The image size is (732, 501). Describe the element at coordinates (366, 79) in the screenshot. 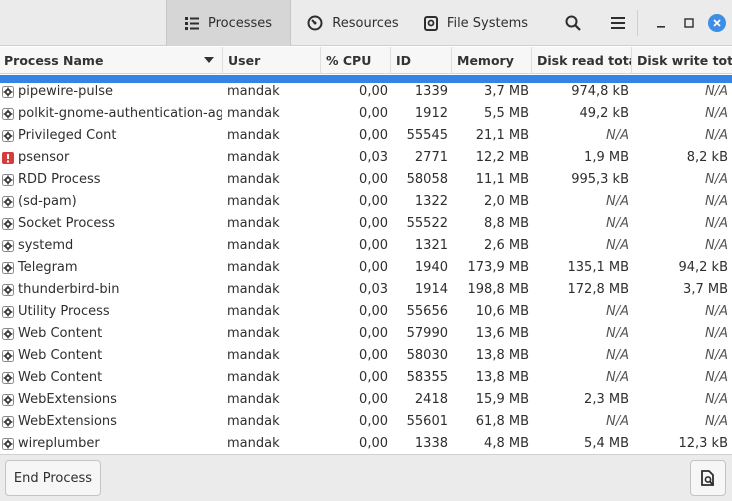

I see `selected-row-highlight` at that location.